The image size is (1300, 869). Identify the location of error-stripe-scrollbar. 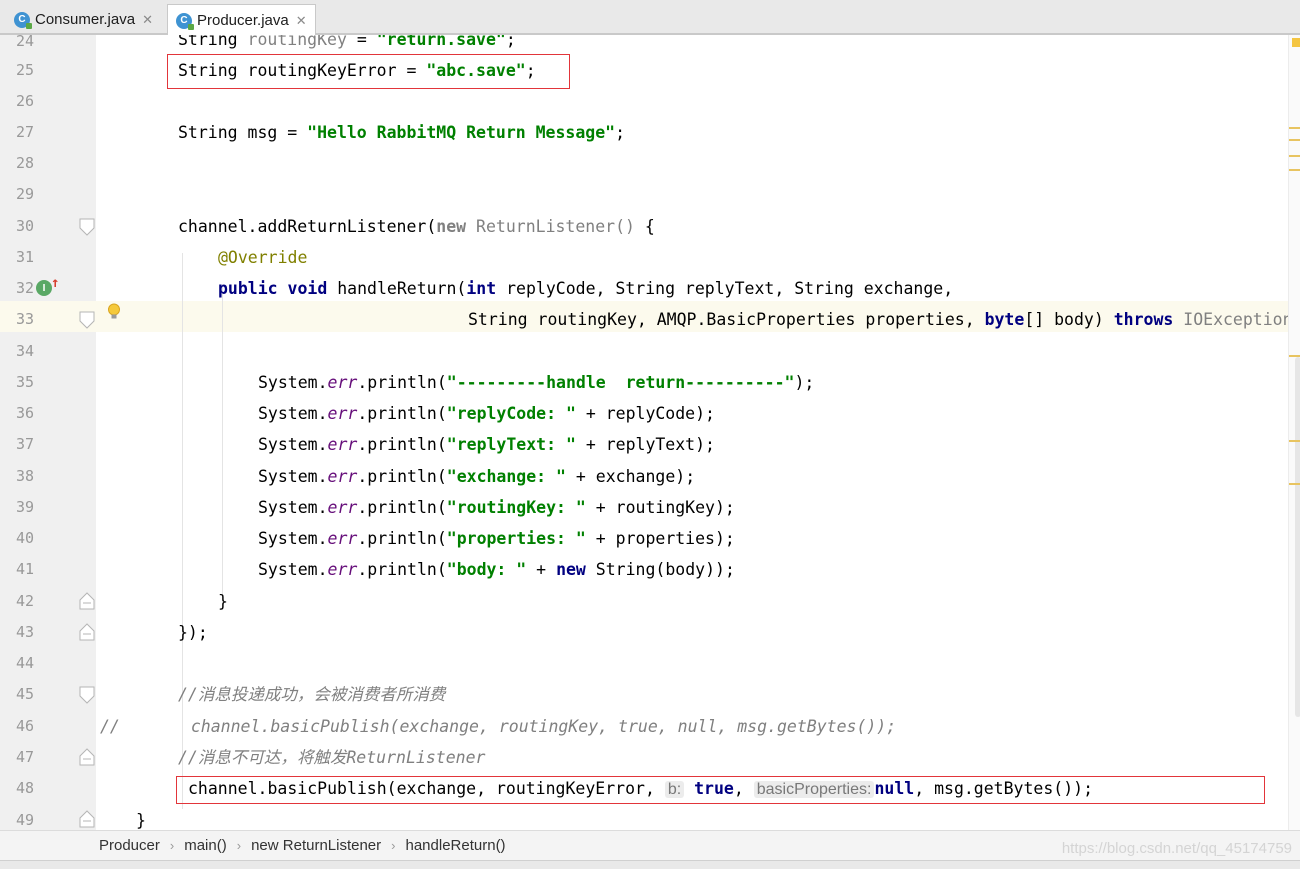
(1294, 432).